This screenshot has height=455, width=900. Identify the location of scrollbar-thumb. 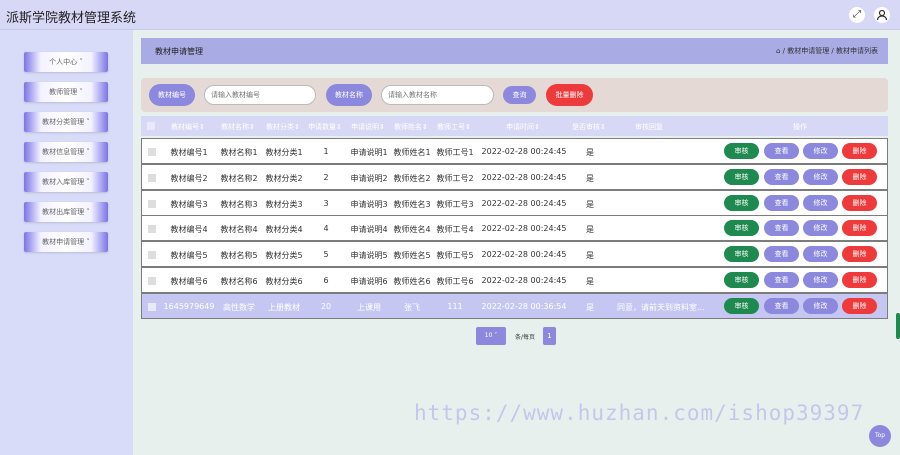
(898, 326).